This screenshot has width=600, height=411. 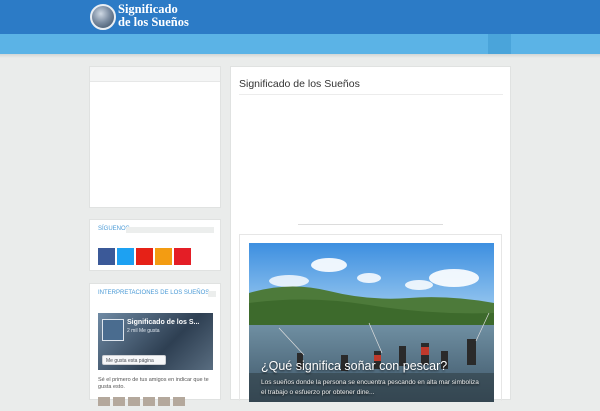 What do you see at coordinates (163, 256) in the screenshot?
I see `rss-icon` at bounding box center [163, 256].